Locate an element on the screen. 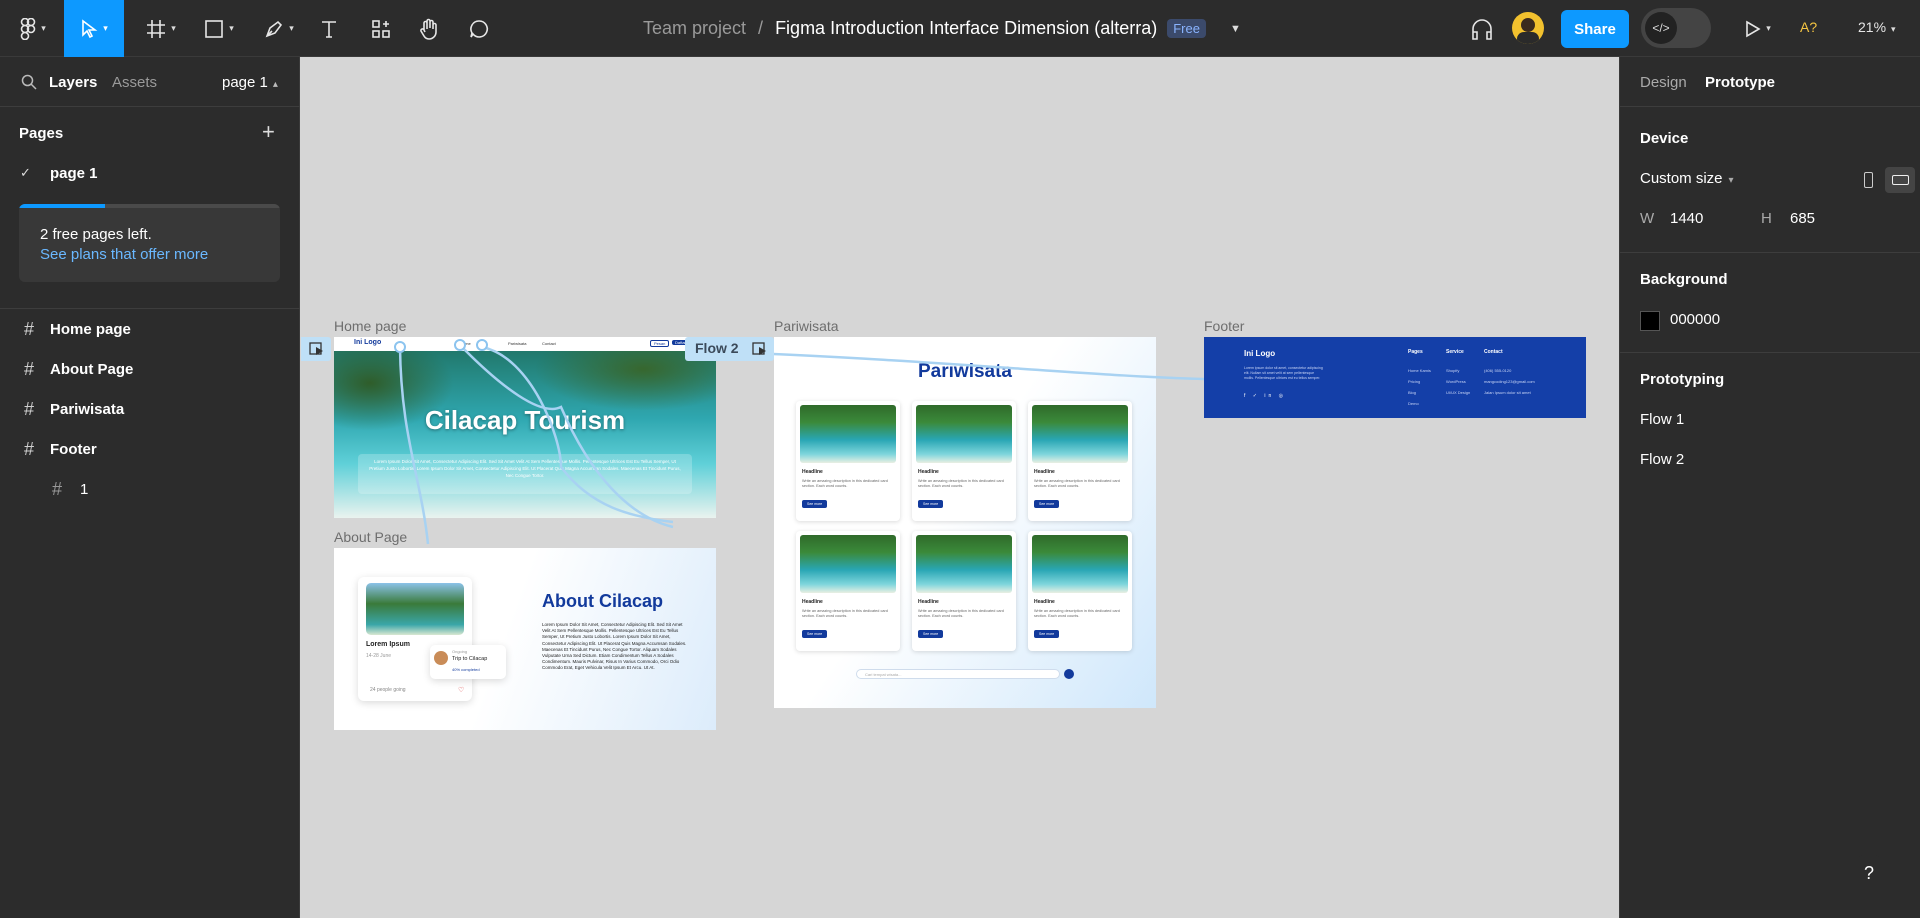  flow-2-tag: Flow 2 is located at coordinates (729, 349).